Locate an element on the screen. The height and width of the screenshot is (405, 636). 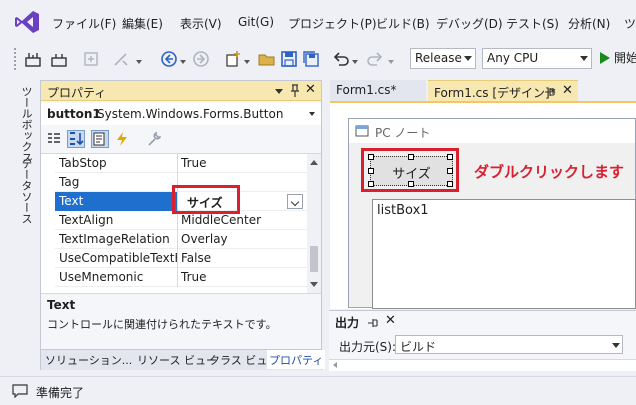
object-type: System.Windows.Forms.Button is located at coordinates (190, 114).